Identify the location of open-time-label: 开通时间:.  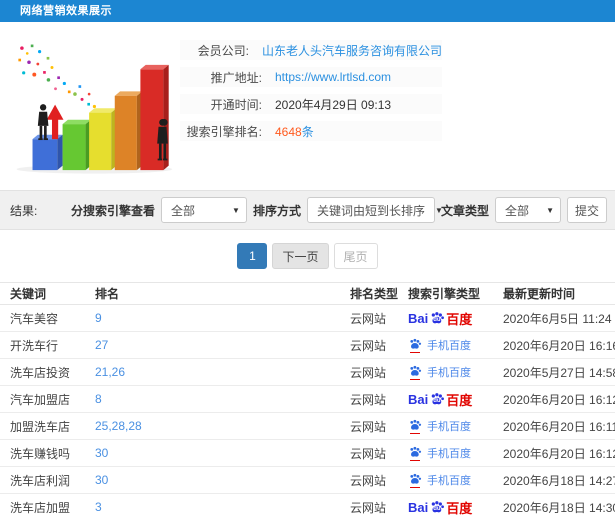
(236, 104).